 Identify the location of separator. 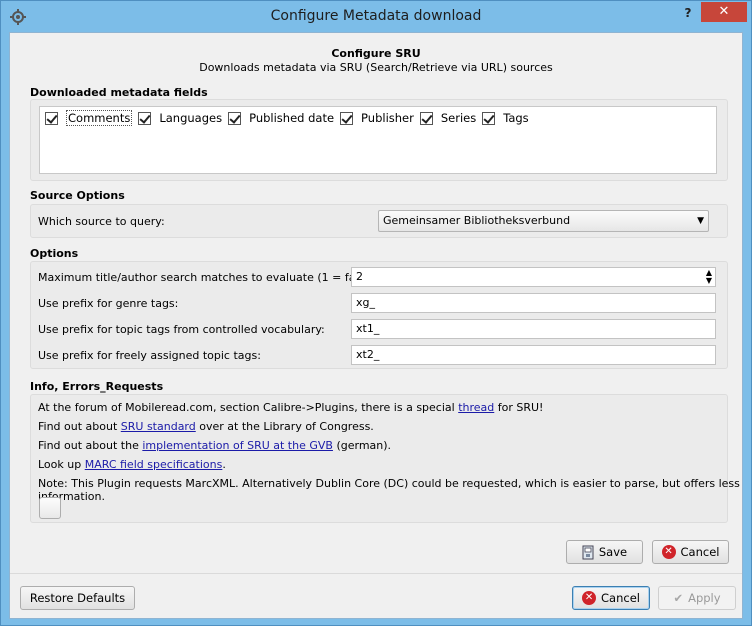
(376, 573).